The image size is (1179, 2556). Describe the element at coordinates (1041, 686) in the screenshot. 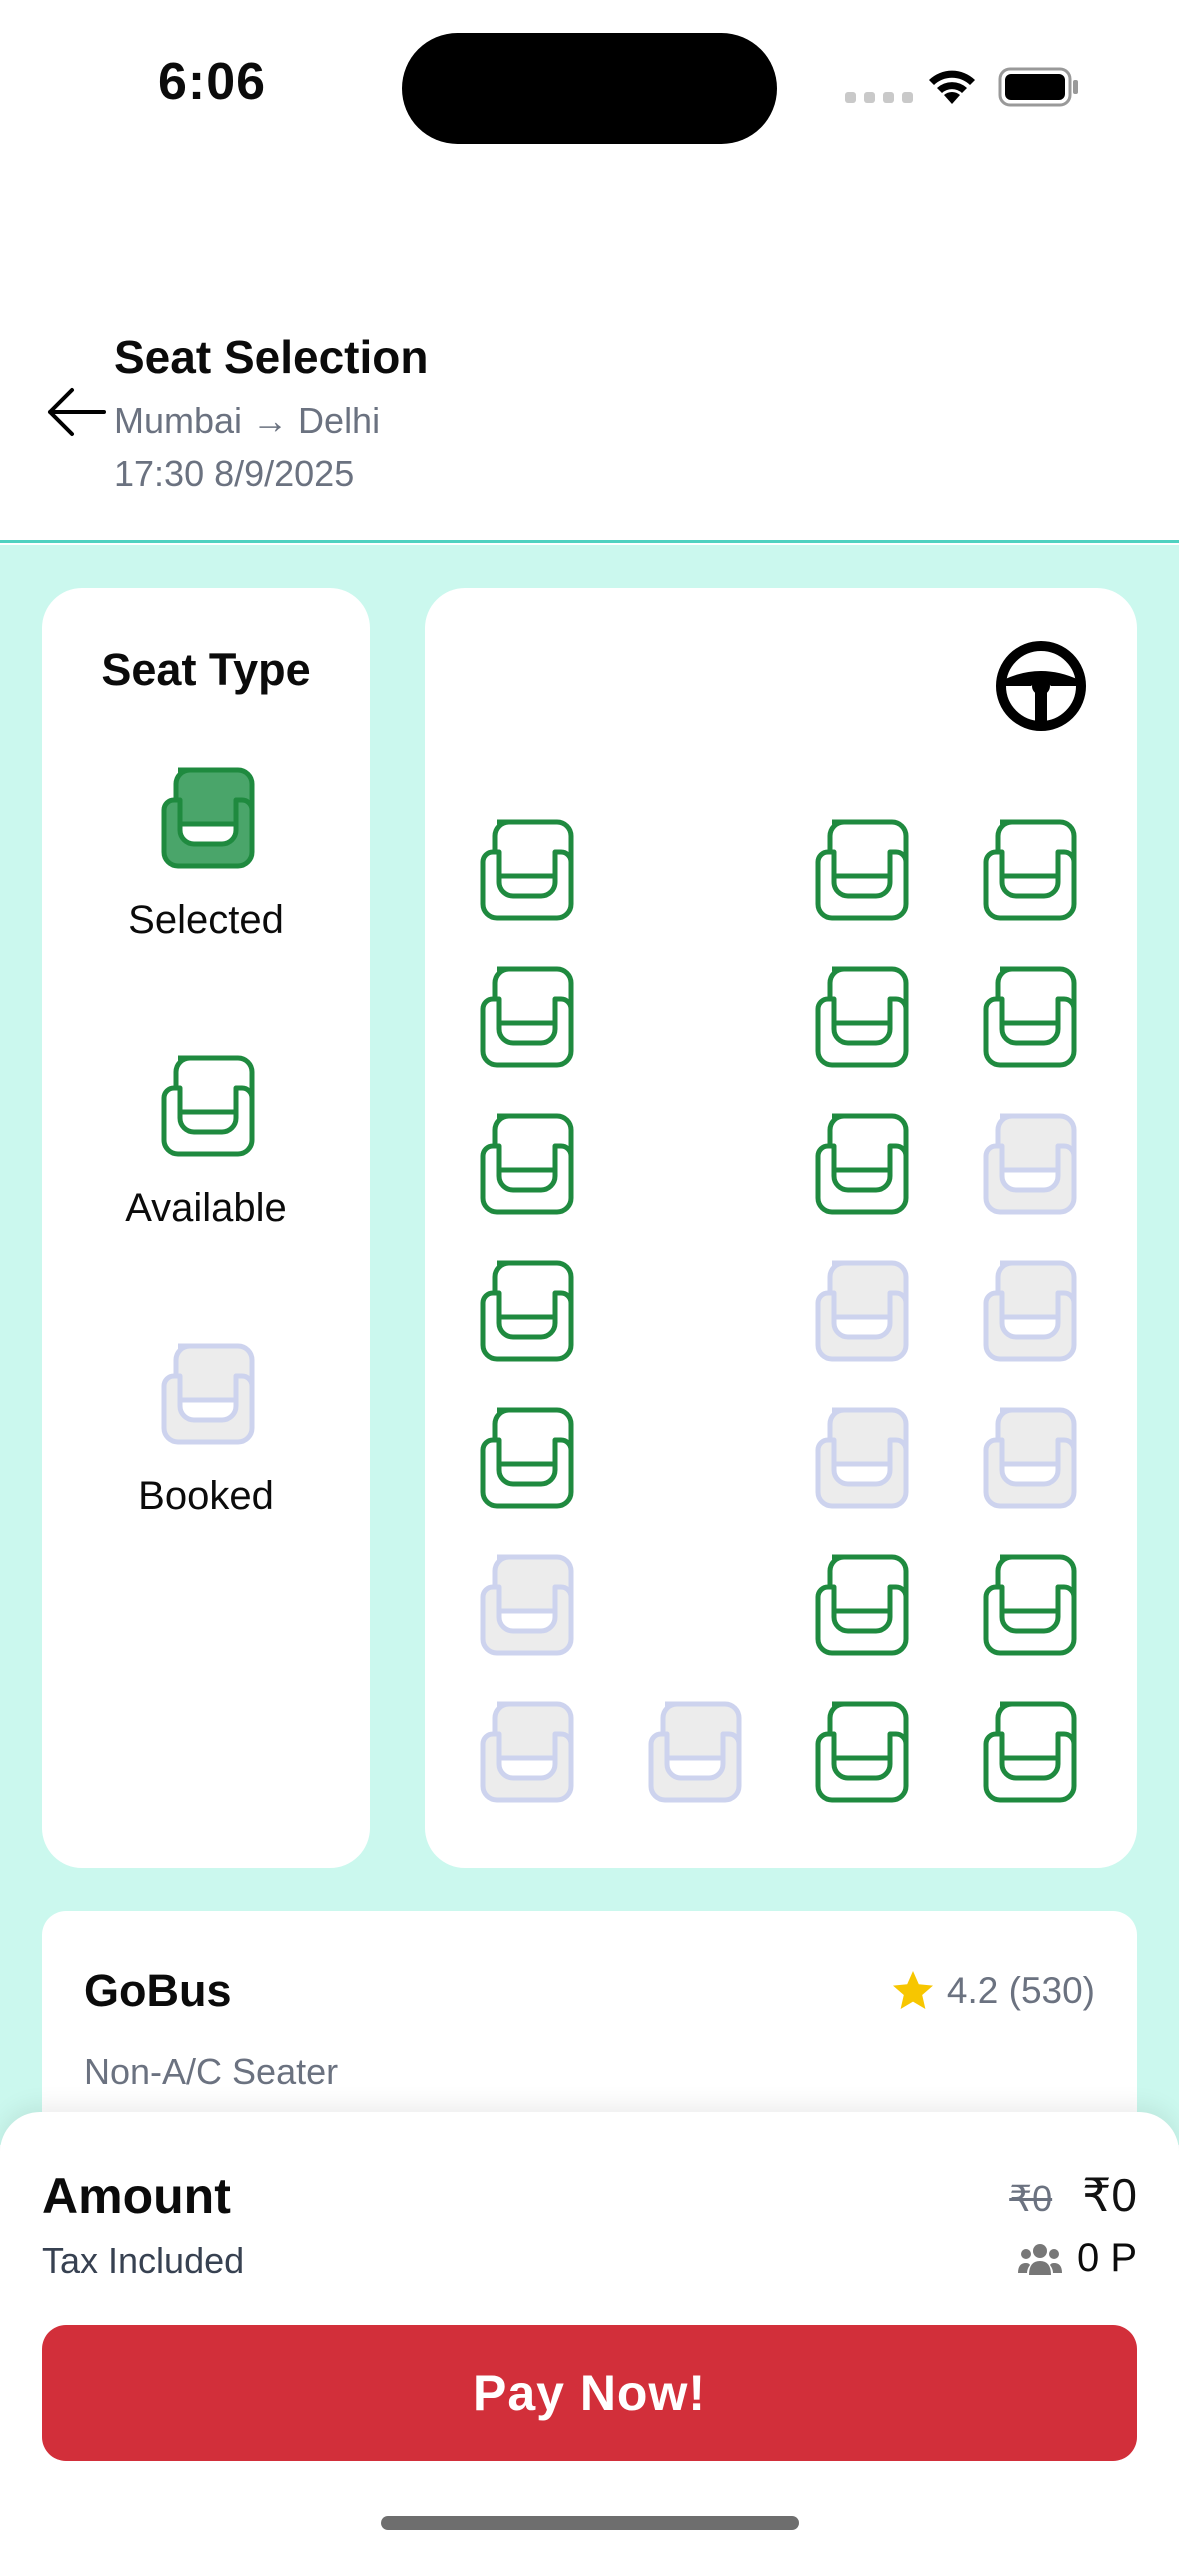

I see `steering-wheel-icon` at that location.